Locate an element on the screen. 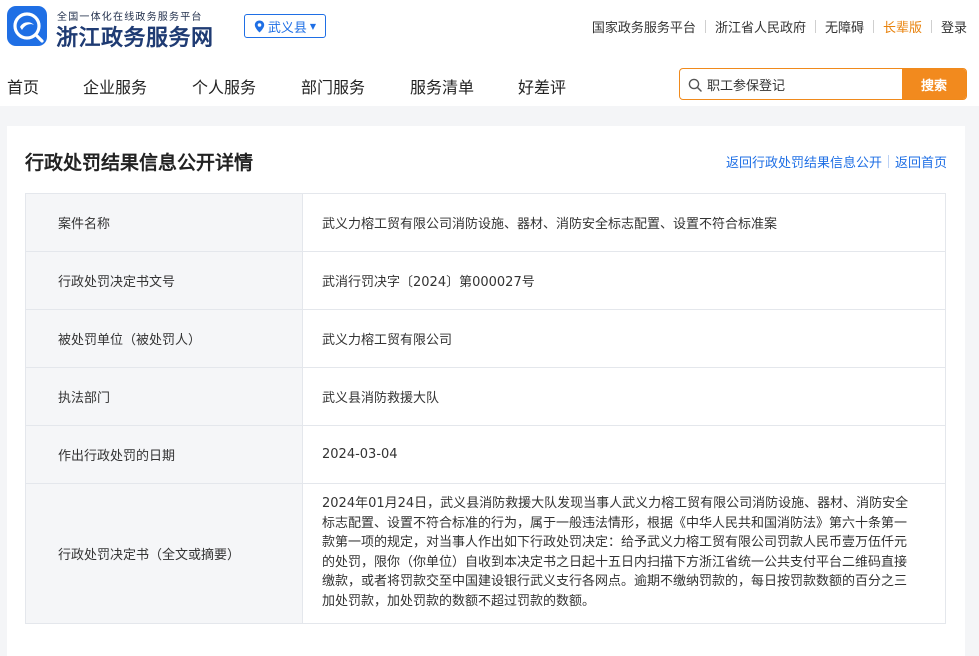  row-value: 武消行罚决字〔2024〕第000027号 is located at coordinates (624, 280).